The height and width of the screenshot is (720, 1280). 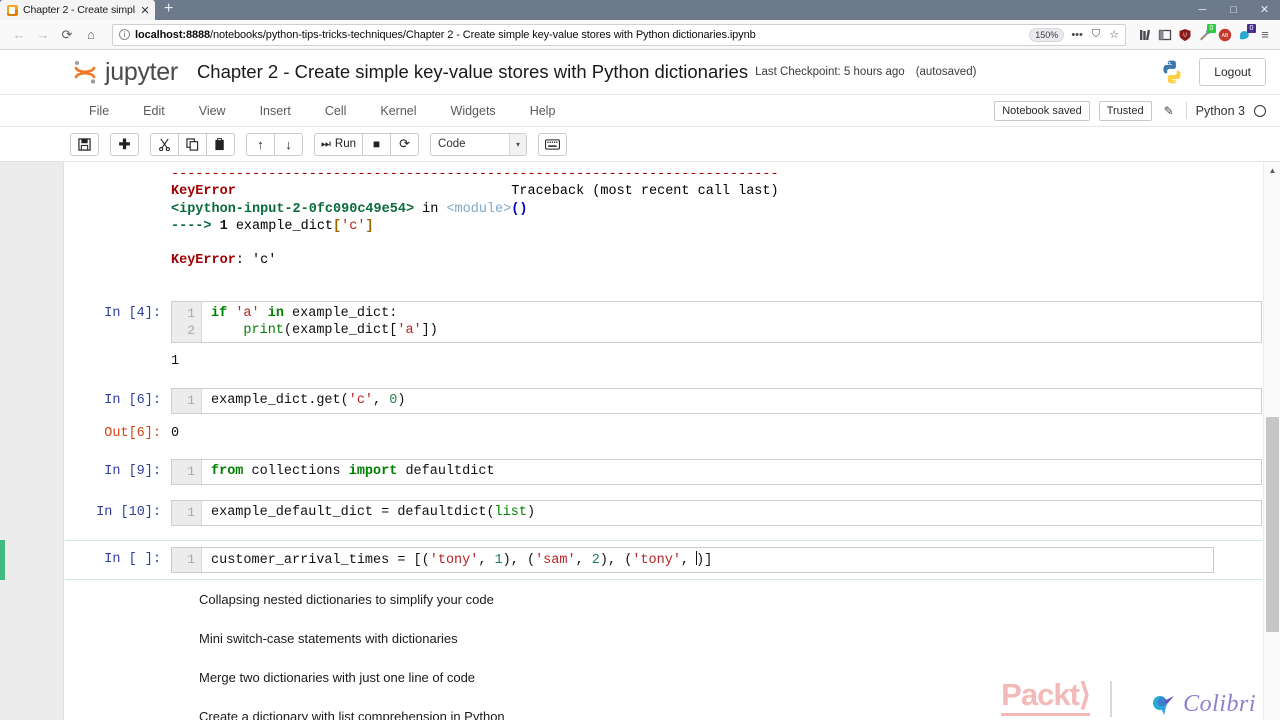 I want to click on traceback-key-string: 'c', so click(x=353, y=226).